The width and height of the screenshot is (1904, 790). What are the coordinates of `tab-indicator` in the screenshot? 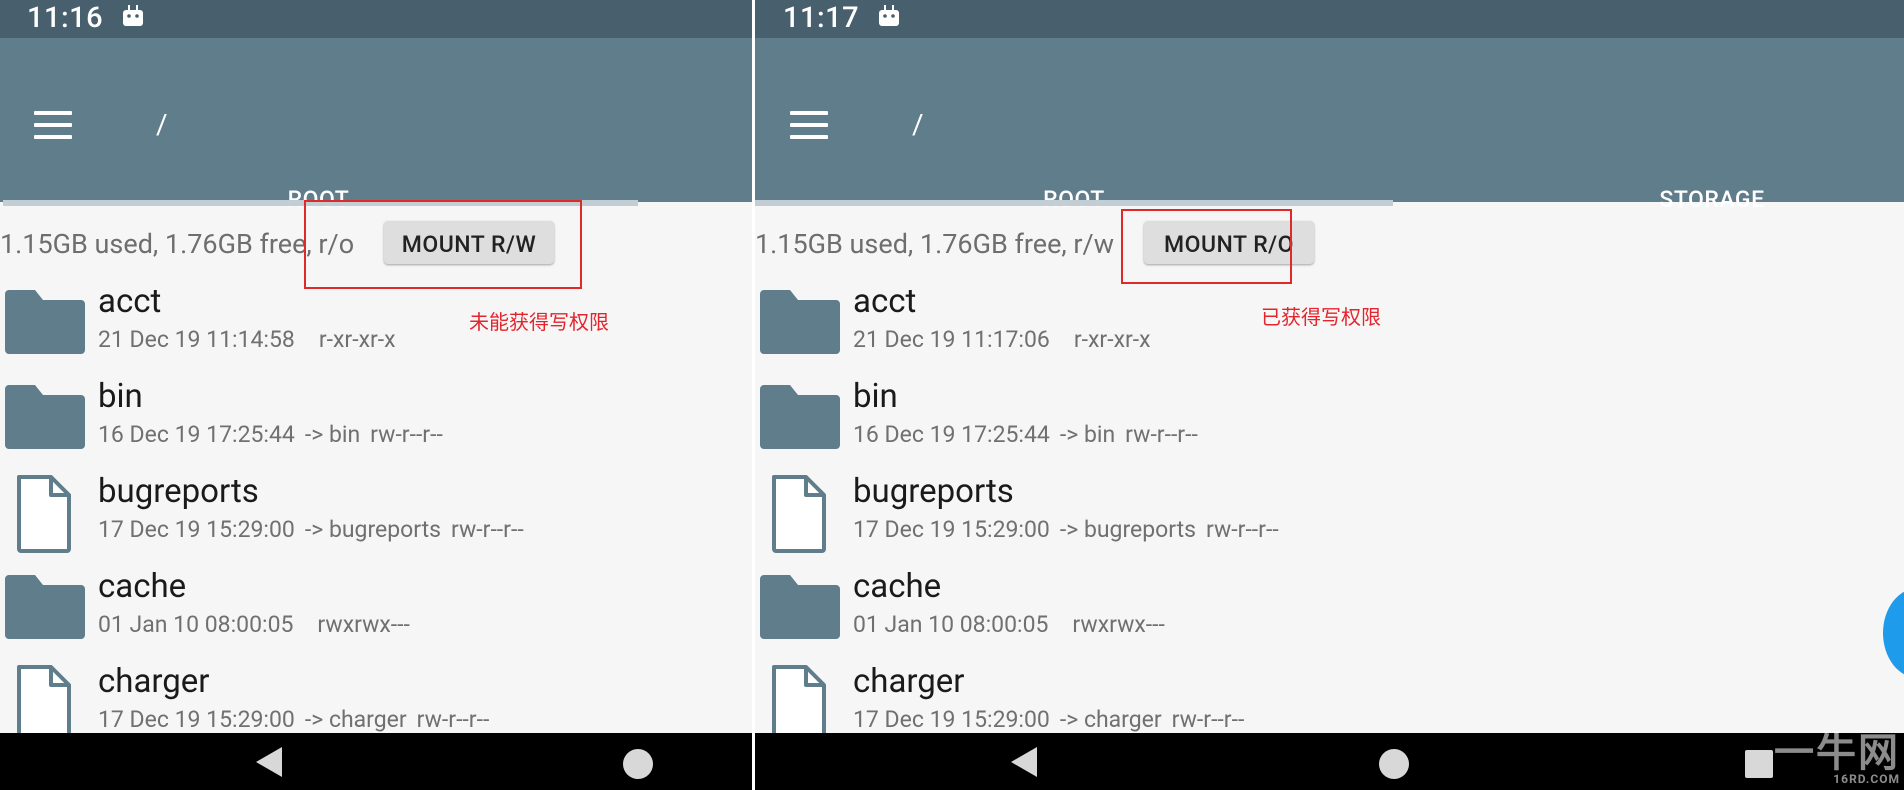 It's located at (1074, 203).